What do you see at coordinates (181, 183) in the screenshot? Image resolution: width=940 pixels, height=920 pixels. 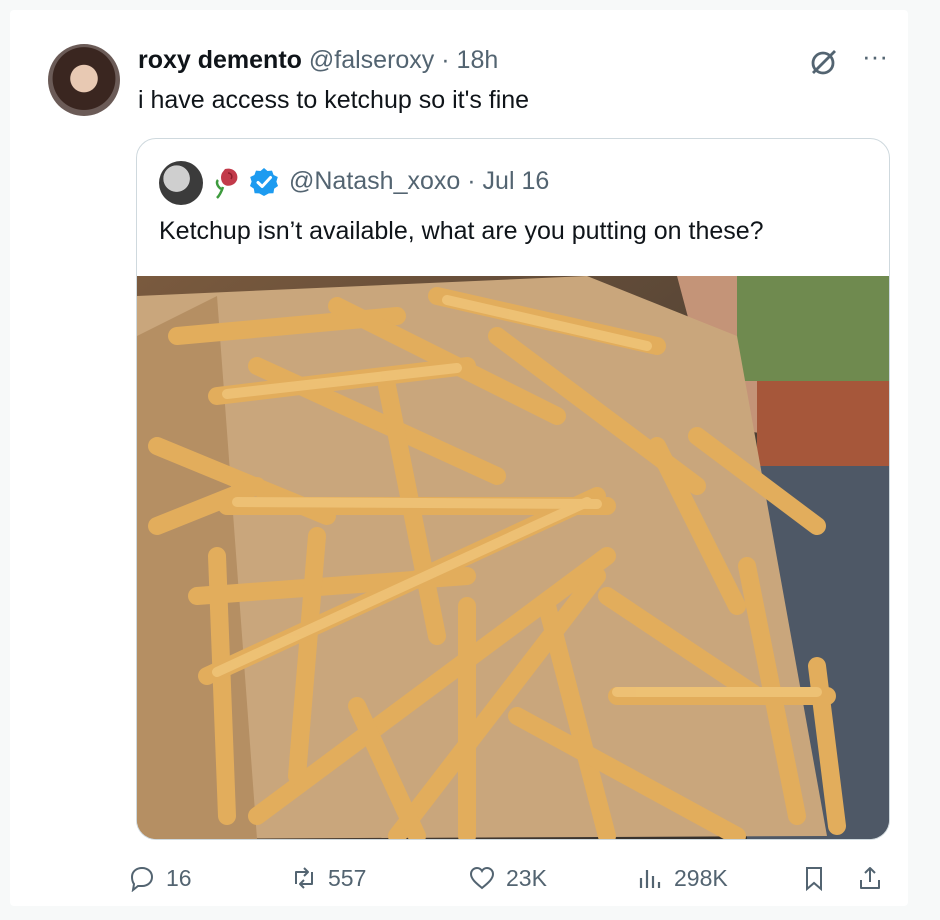 I see `quoted-avatar` at bounding box center [181, 183].